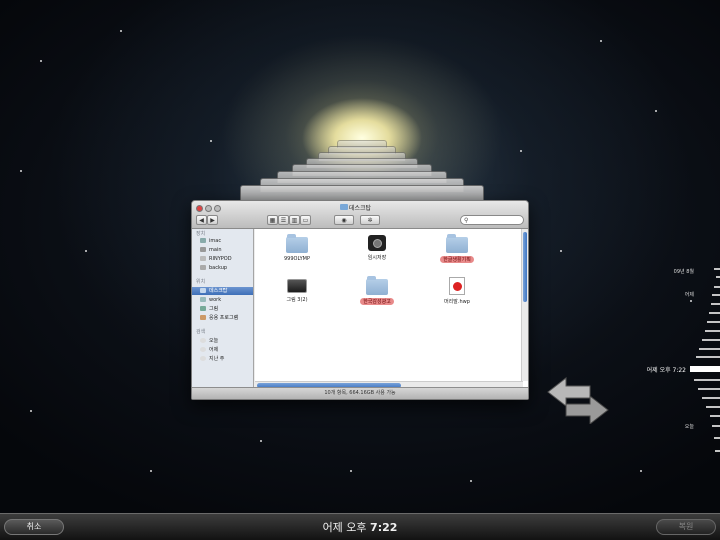  I want to click on icon-view-button: ▦, so click(272, 220).